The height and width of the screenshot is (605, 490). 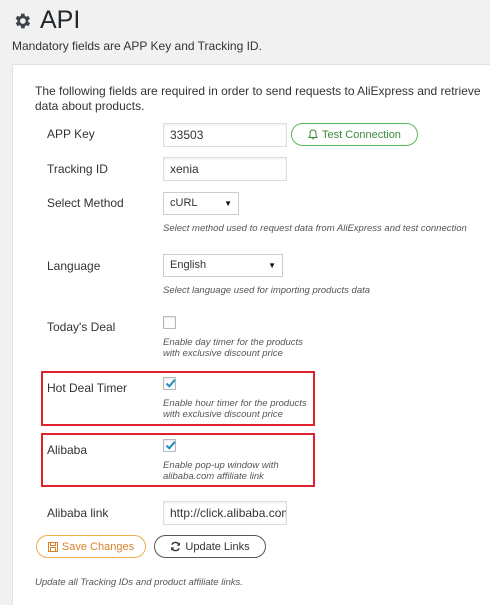 What do you see at coordinates (233, 342) in the screenshot?
I see `todays-deal-help-line1: Enable day timer for the products` at bounding box center [233, 342].